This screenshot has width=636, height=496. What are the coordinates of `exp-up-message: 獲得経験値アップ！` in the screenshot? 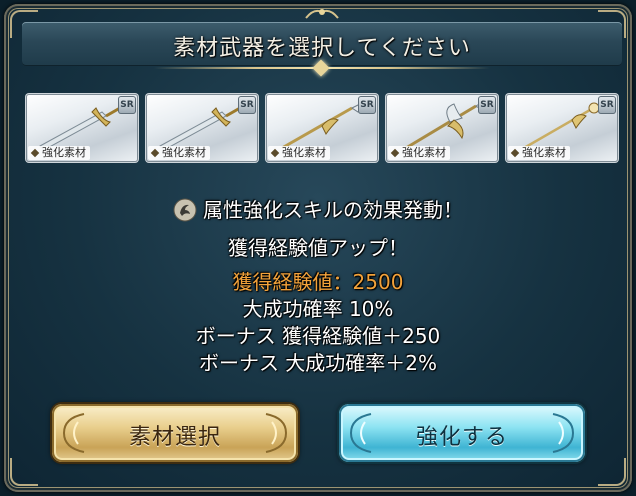 It's located at (318, 248).